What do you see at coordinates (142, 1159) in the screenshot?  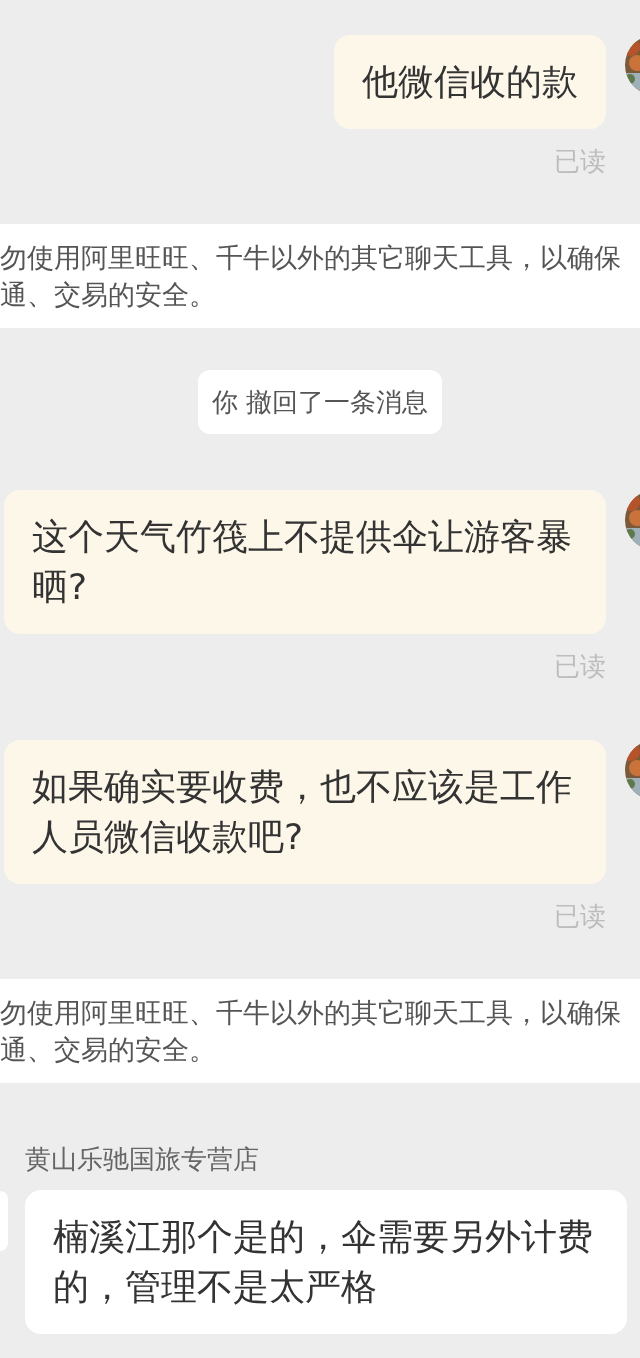 I see `sender-name: 黄山乐驰国旅专营店` at bounding box center [142, 1159].